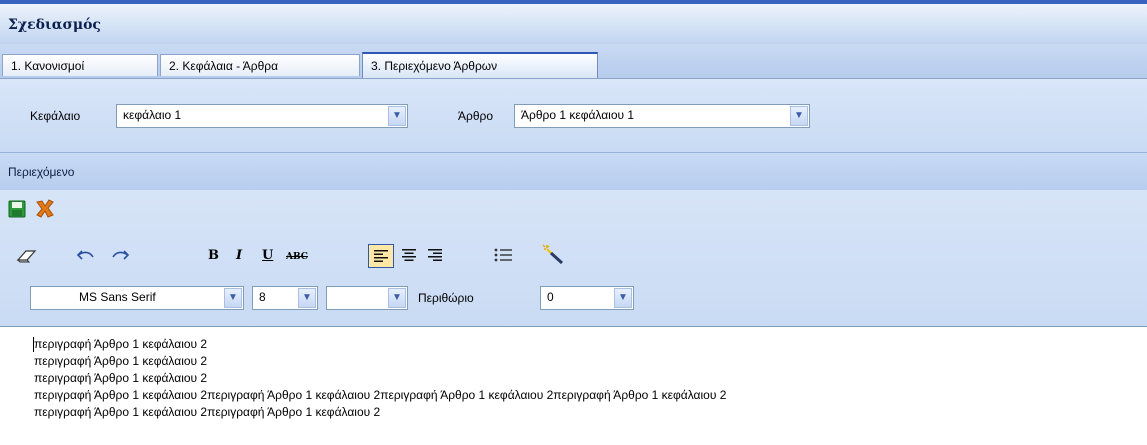 This screenshot has width=1147, height=445. I want to click on article-select: Άρθρο 1 κεφάλαιου 1 ▼, so click(662, 116).